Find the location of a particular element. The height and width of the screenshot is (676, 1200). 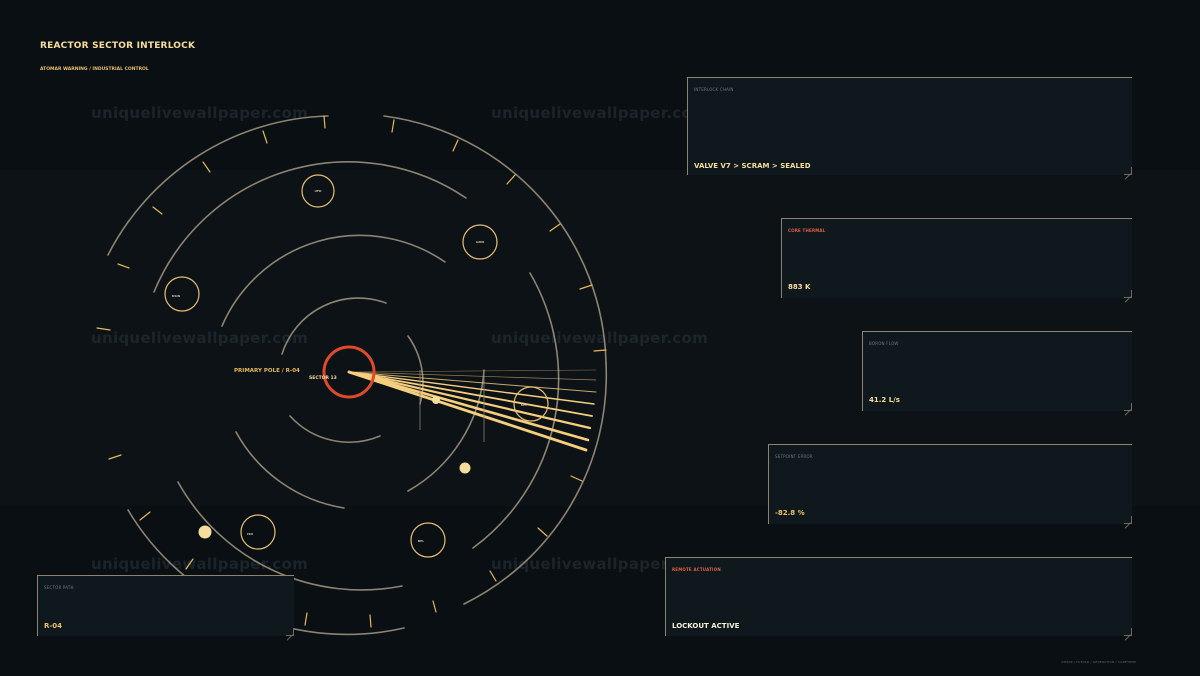

panel-sector-path: SECTOR PATH R-04 is located at coordinates (165, 605).